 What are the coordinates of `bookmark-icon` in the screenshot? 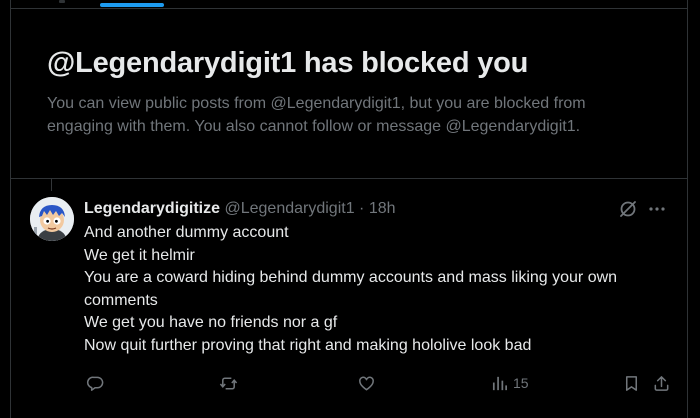 It's located at (631, 383).